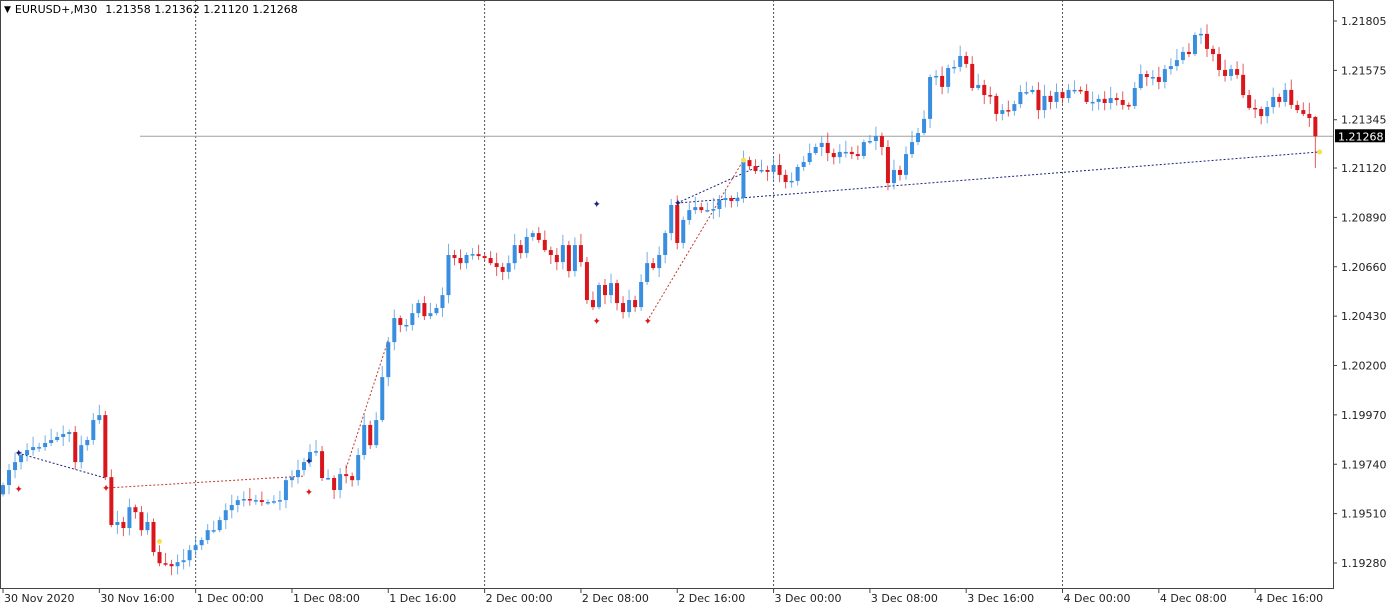 This screenshot has width=1388, height=608. I want to click on triangle-down-icon: ▼, so click(7, 10).